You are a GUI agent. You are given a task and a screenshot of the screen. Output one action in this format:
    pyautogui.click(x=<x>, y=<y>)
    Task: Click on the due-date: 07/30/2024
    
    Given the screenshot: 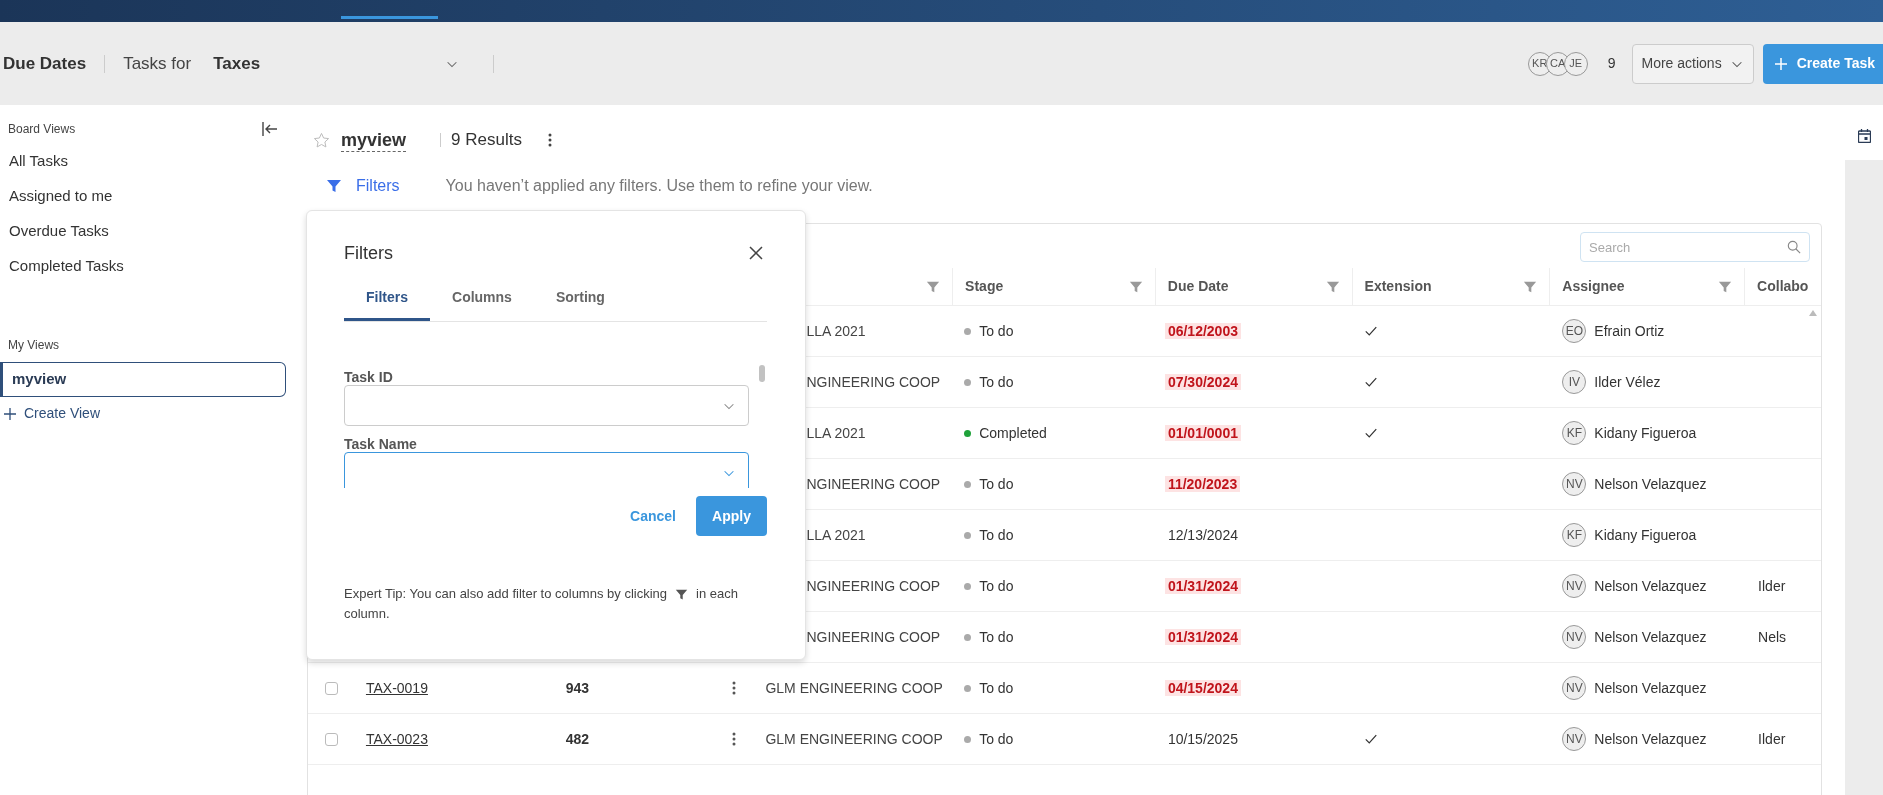 What is the action you would take?
    pyautogui.click(x=1202, y=381)
    